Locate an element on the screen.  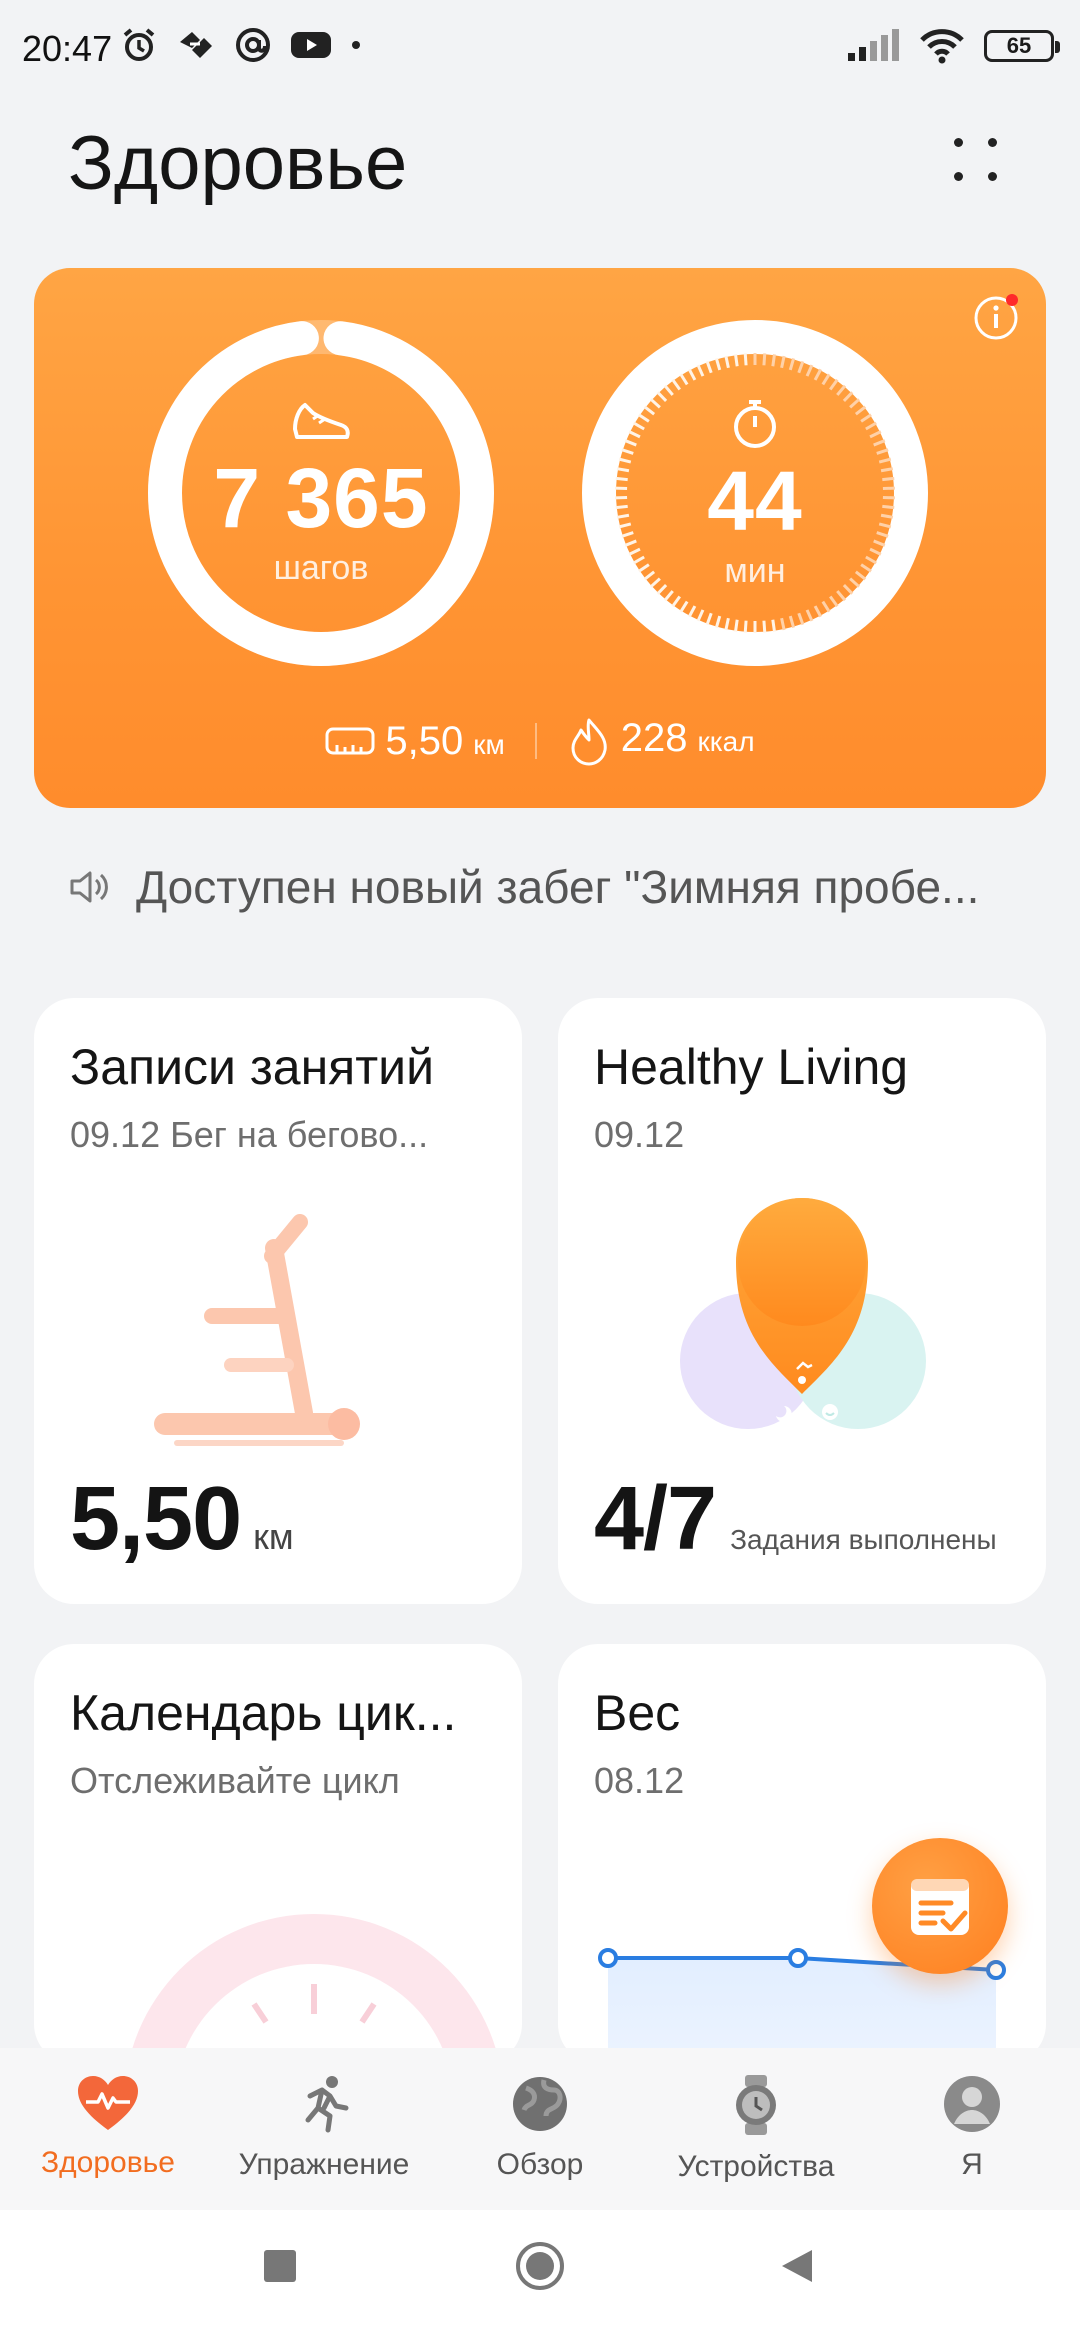
speaker-icon is located at coordinates (89, 887).